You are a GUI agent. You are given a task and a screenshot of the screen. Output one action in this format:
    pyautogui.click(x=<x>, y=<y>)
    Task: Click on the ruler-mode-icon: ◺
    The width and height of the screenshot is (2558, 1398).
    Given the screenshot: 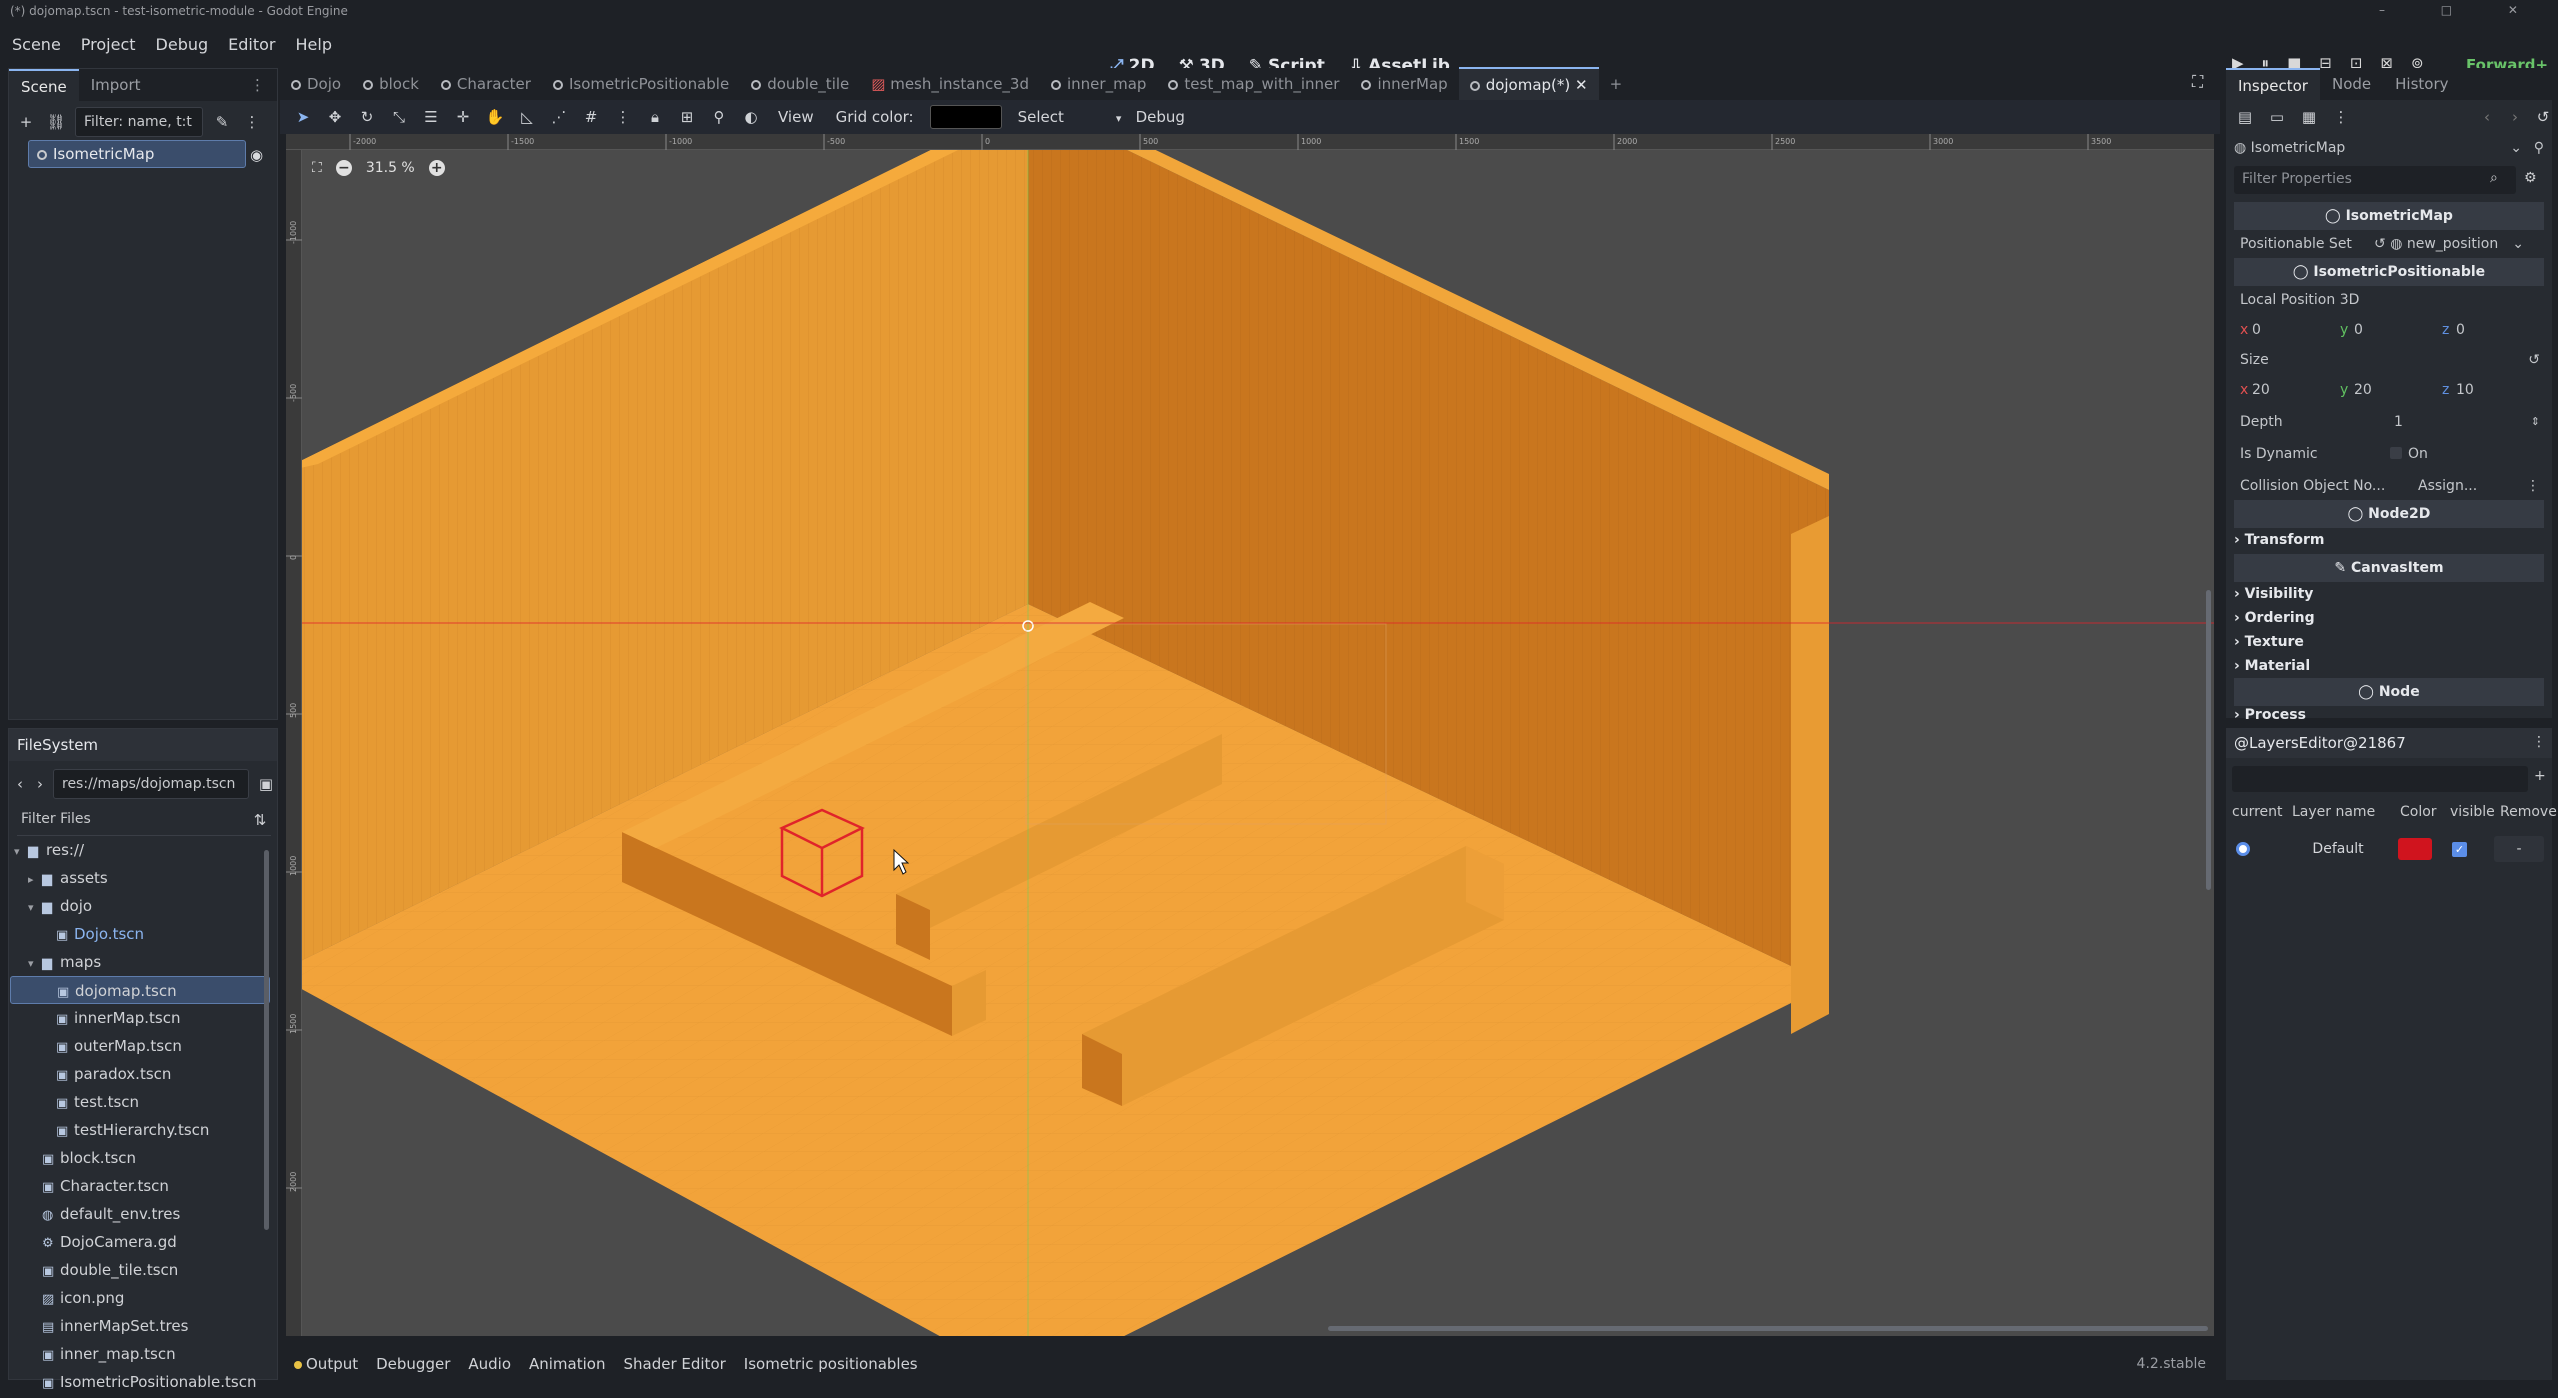 What is the action you would take?
    pyautogui.click(x=527, y=117)
    